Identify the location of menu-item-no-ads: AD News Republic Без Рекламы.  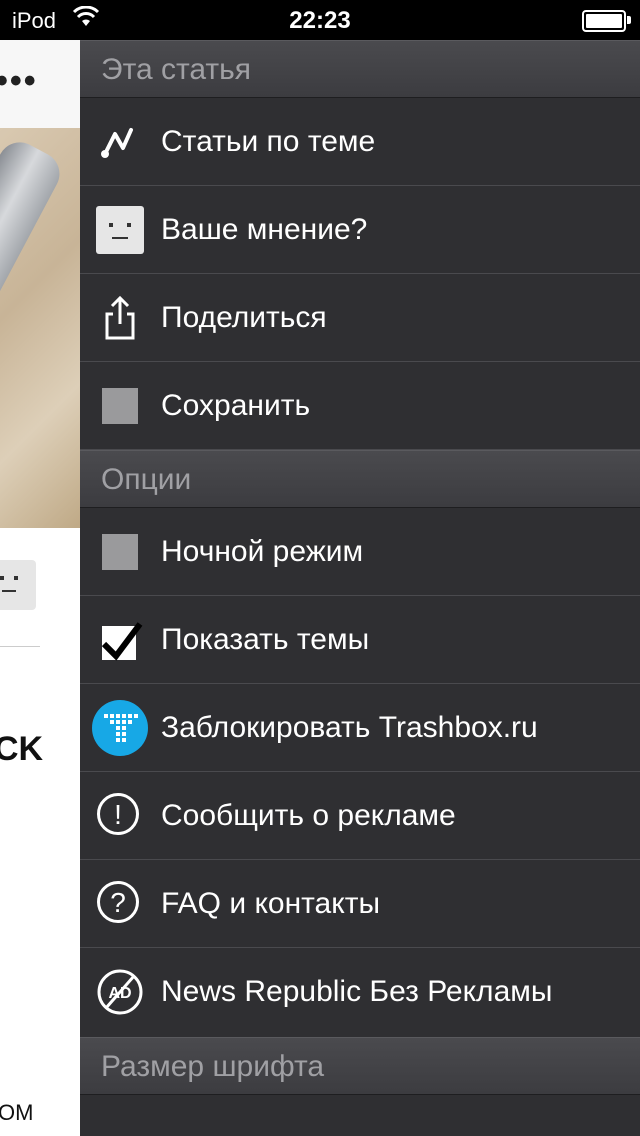
(360, 992).